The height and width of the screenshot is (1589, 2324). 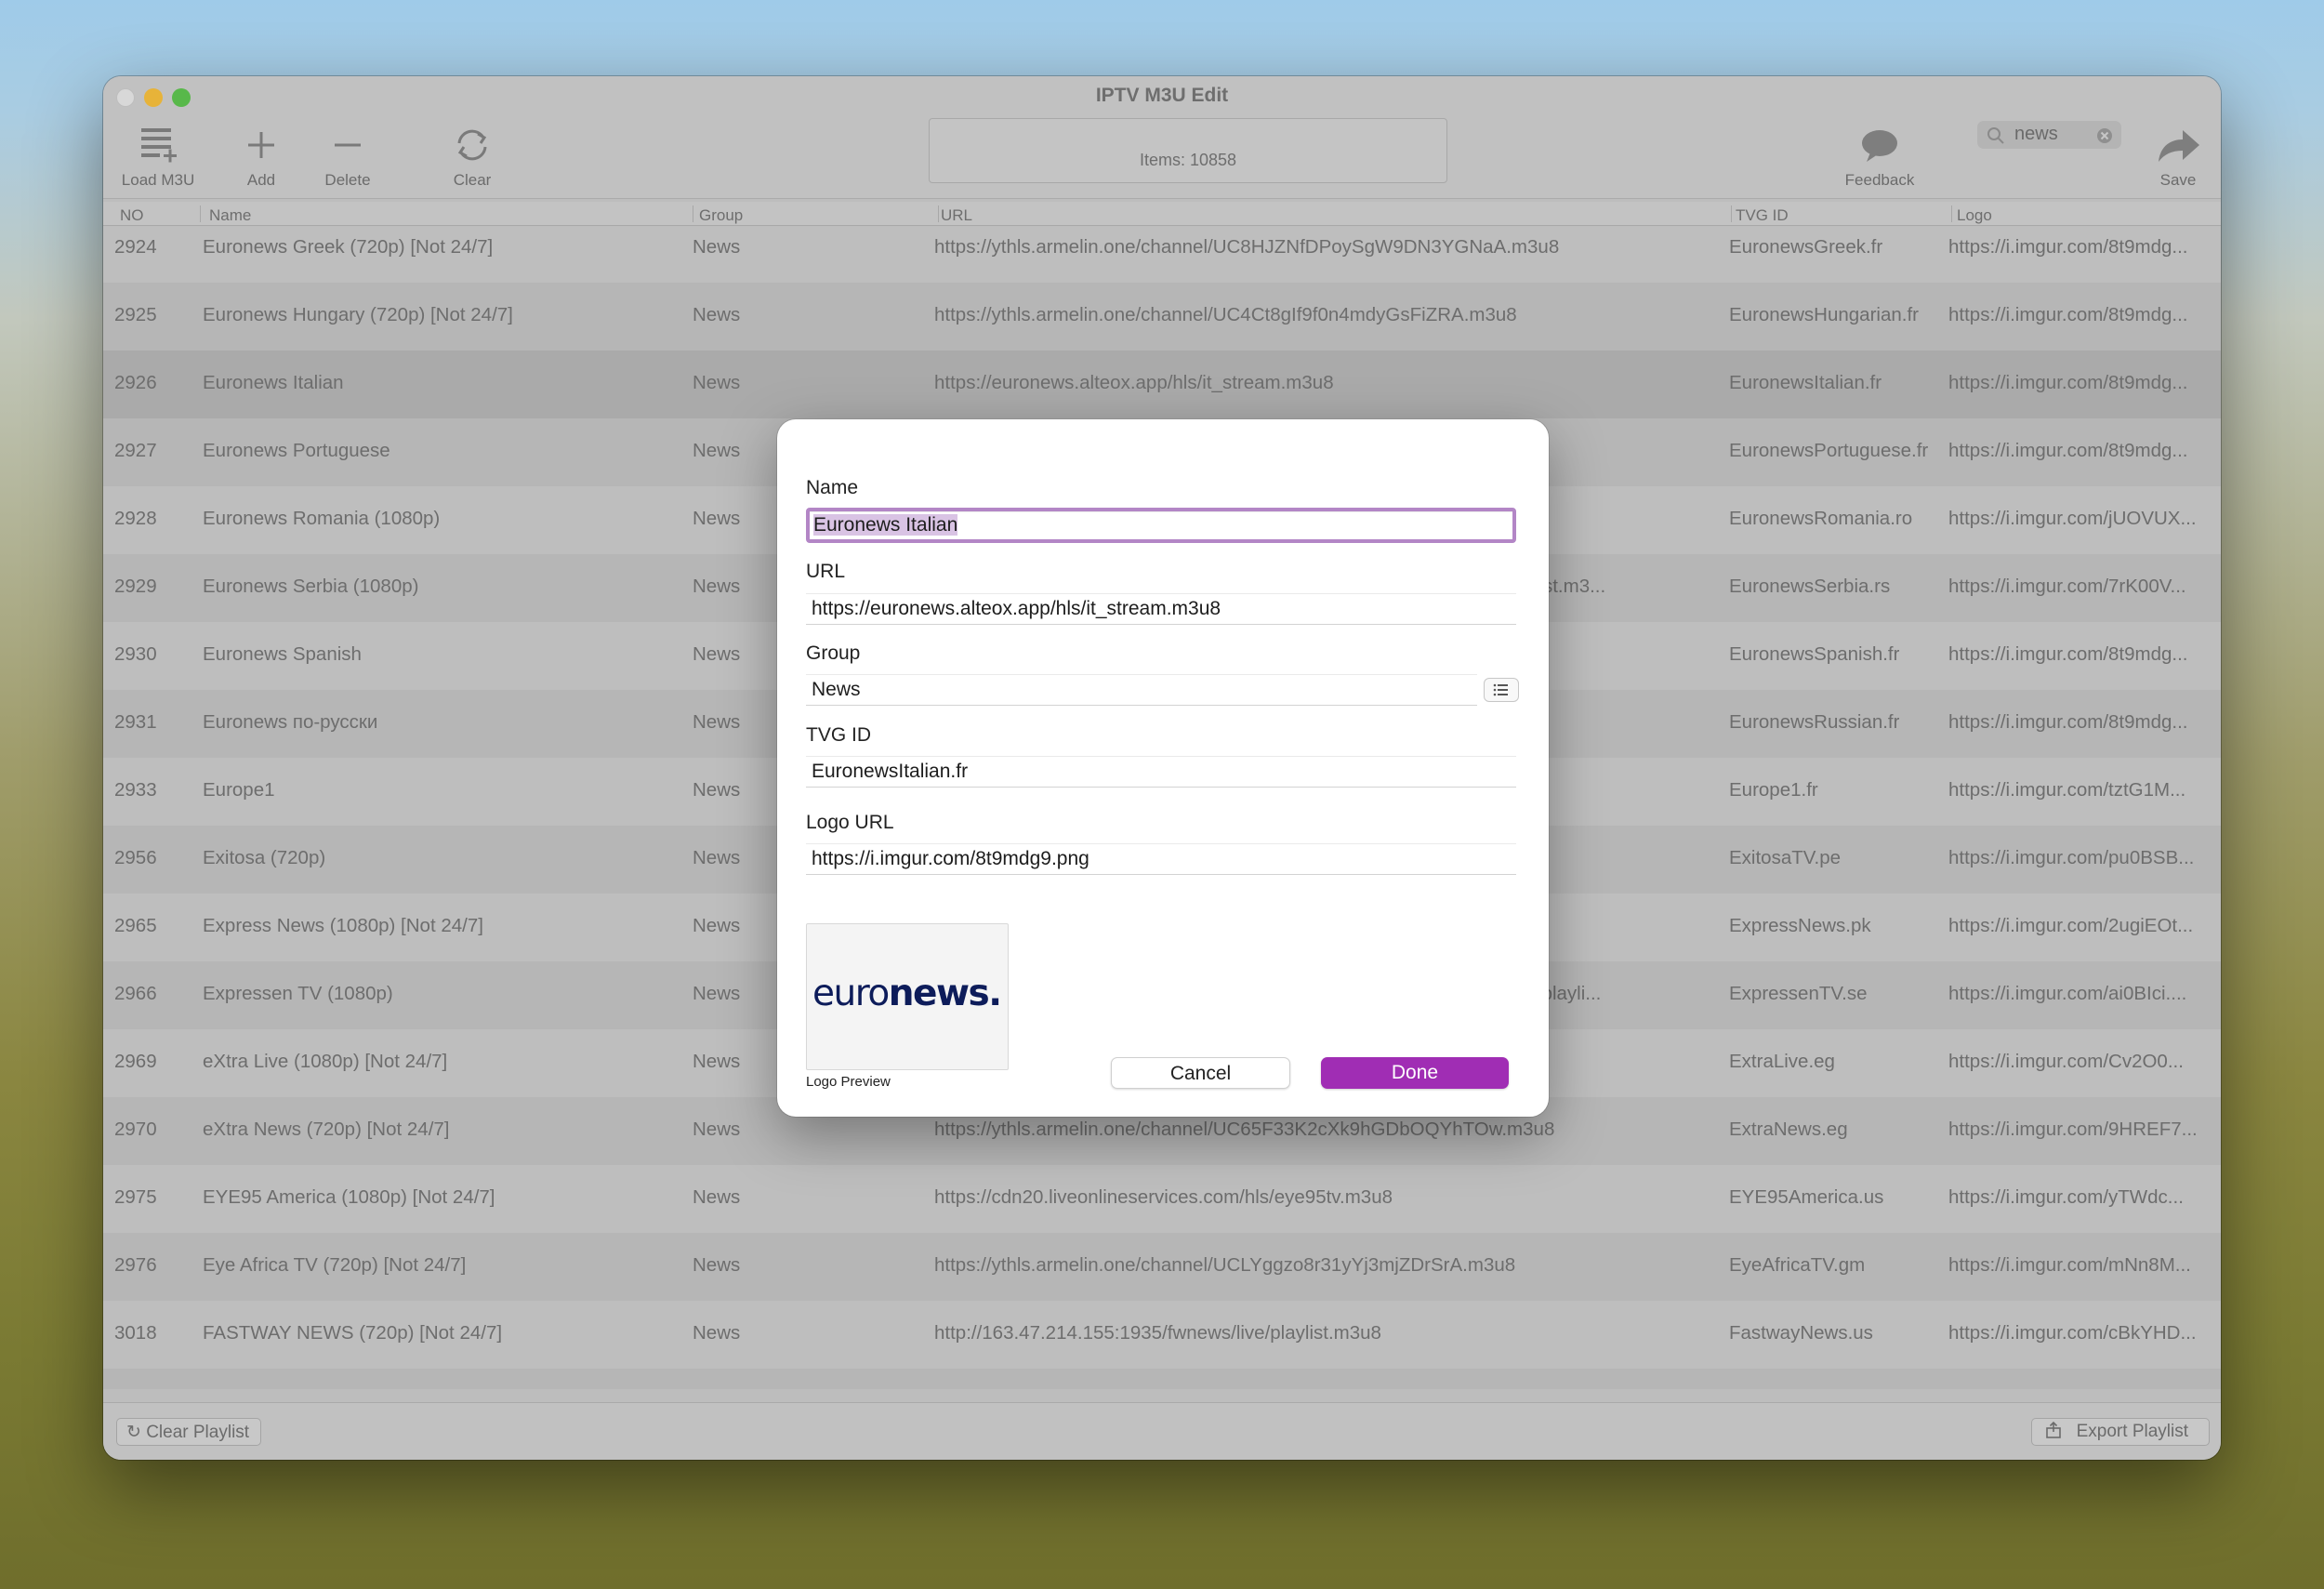 I want to click on items-count: Items: 10858, so click(x=1188, y=160).